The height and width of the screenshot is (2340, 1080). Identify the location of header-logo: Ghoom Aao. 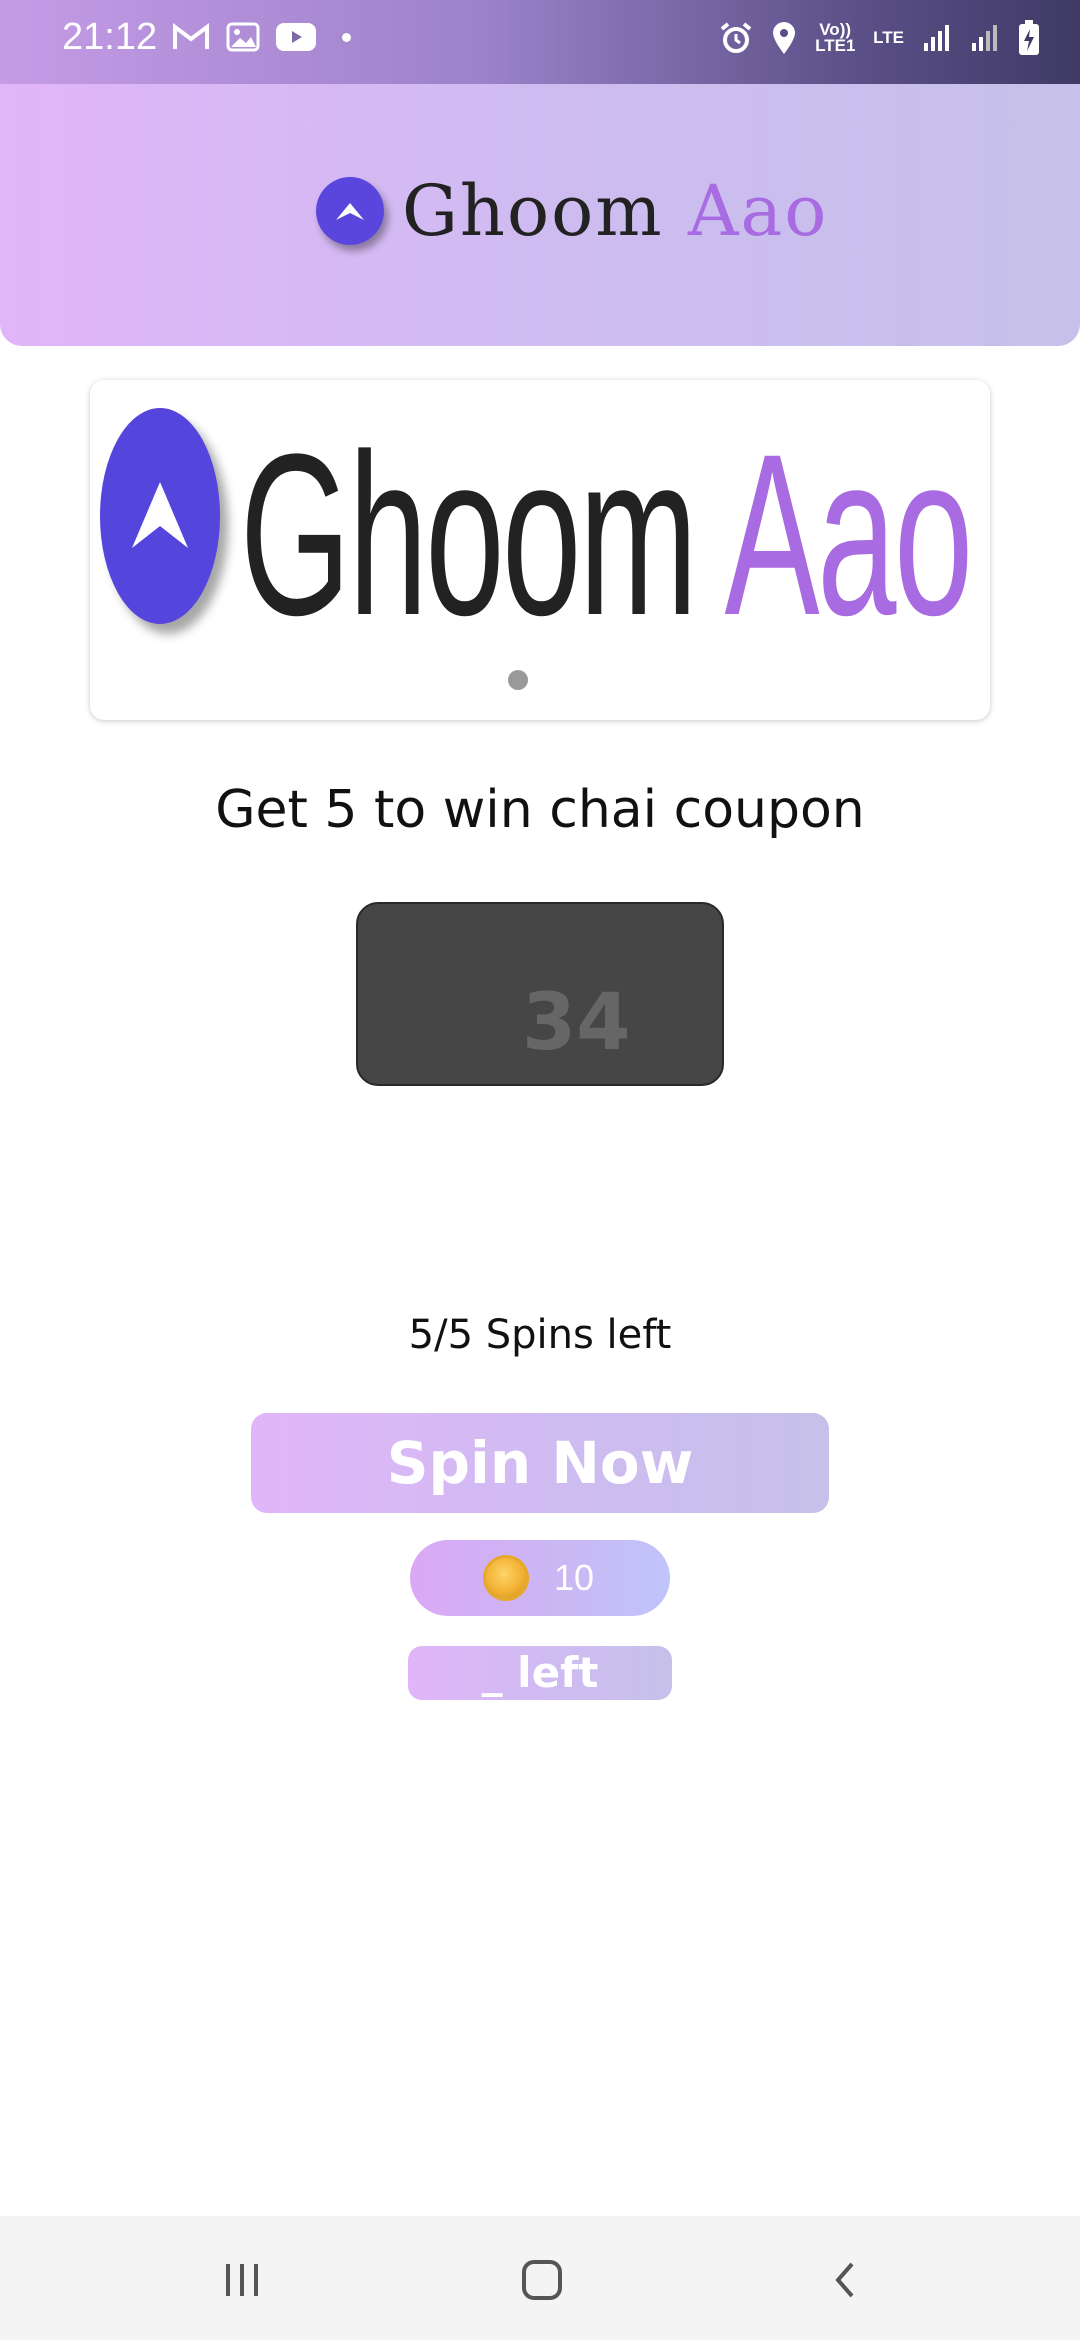
(572, 211).